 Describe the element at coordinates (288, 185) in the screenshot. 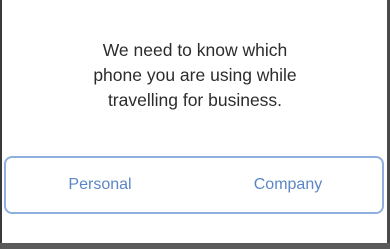

I see `company-button: Company` at that location.